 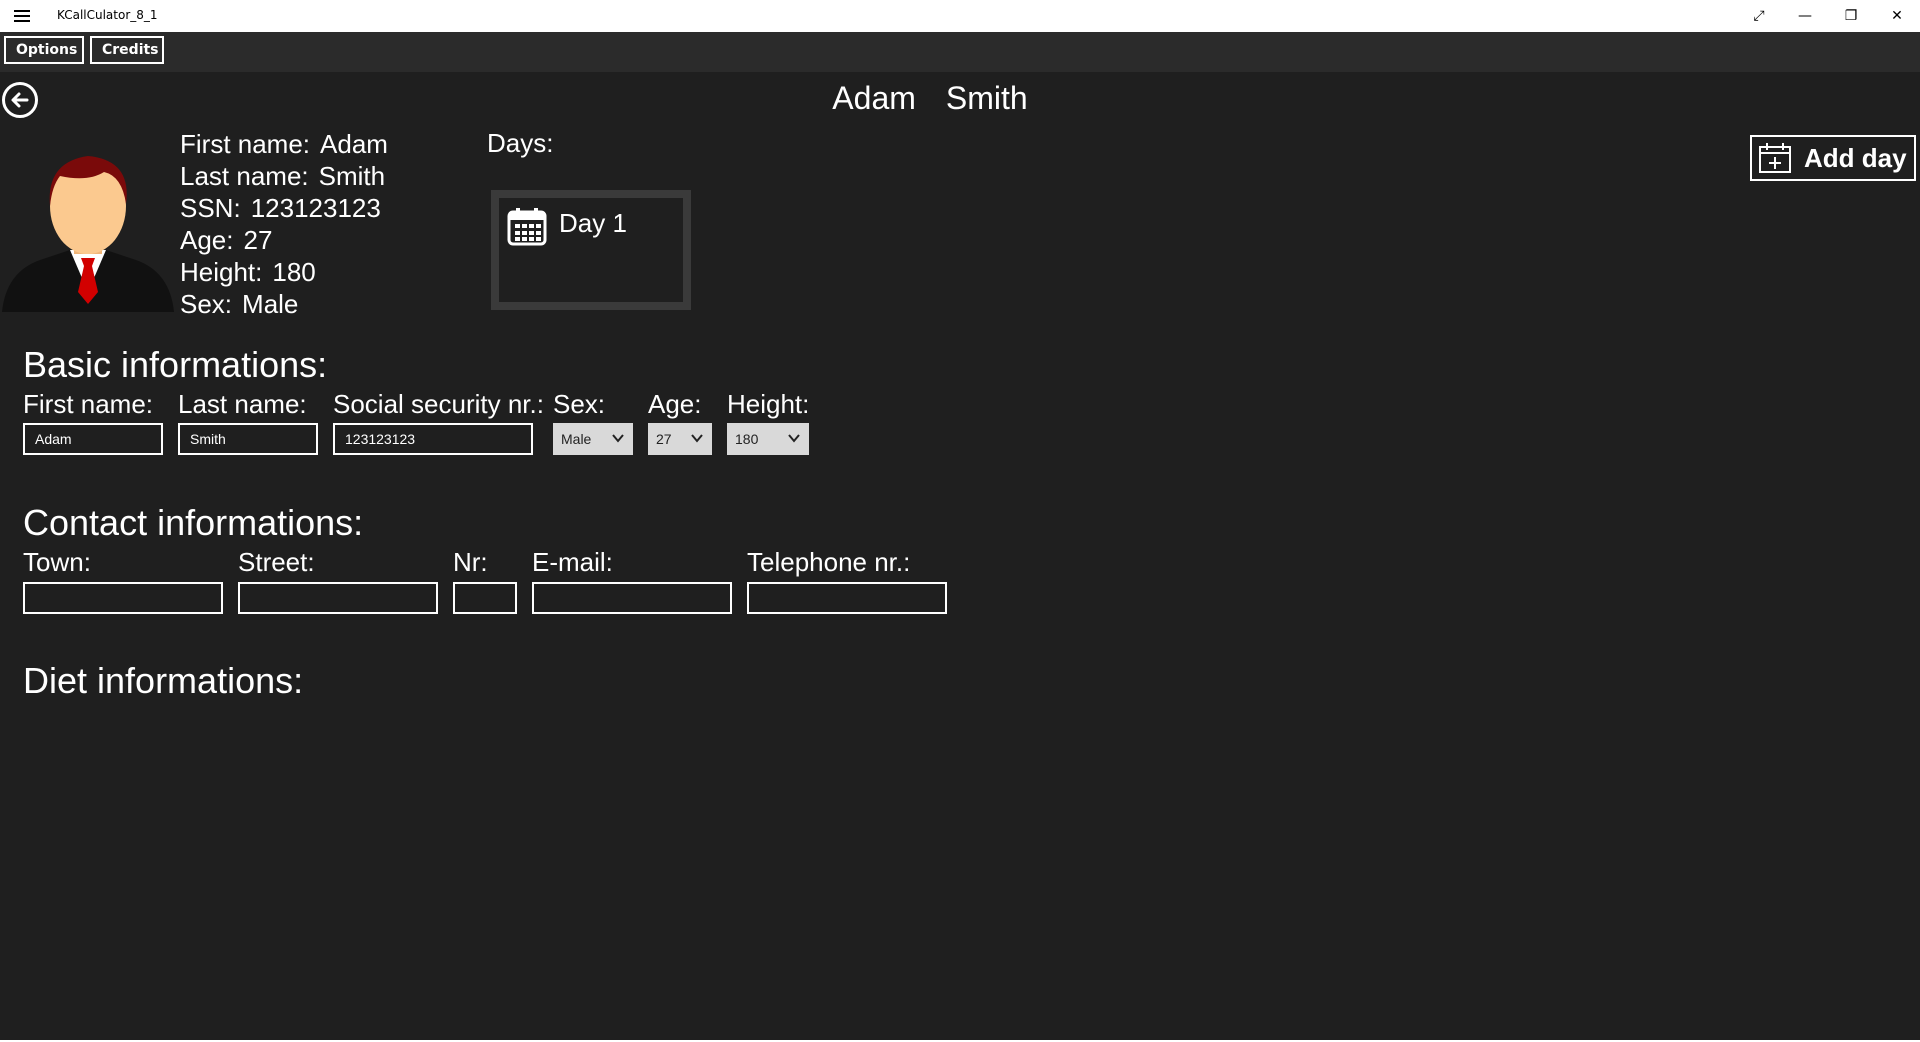 What do you see at coordinates (44, 50) in the screenshot?
I see `options-button: Options` at bounding box center [44, 50].